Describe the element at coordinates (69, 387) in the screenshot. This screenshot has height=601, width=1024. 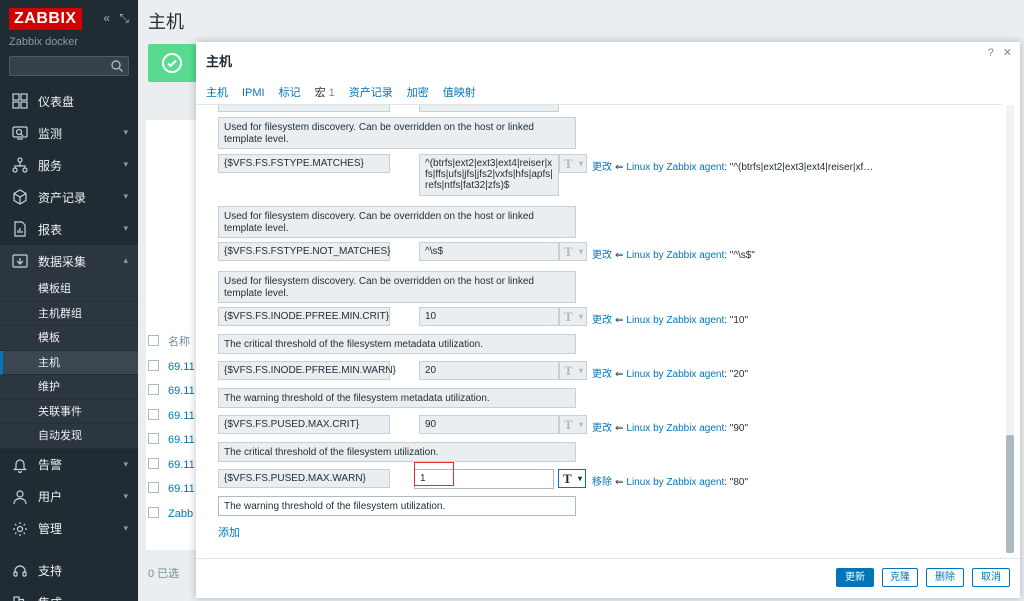
I see `submenu-maintenance: 维护` at that location.